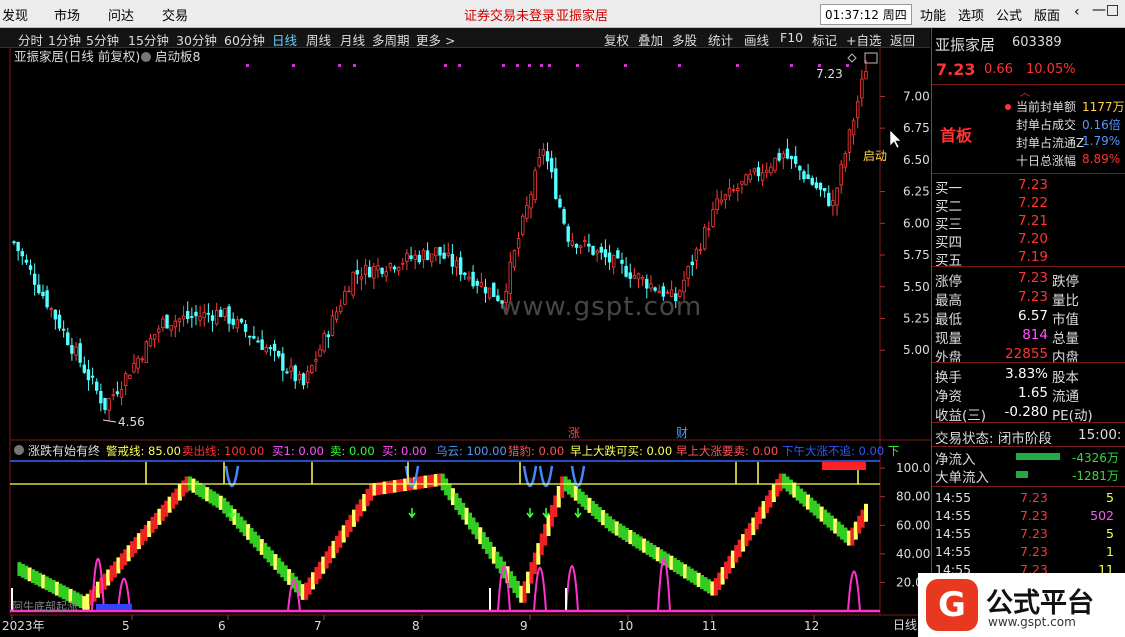 Image resolution: width=1125 pixels, height=637 pixels. Describe the element at coordinates (574, 432) in the screenshot. I see `rise-marker: 涨` at that location.